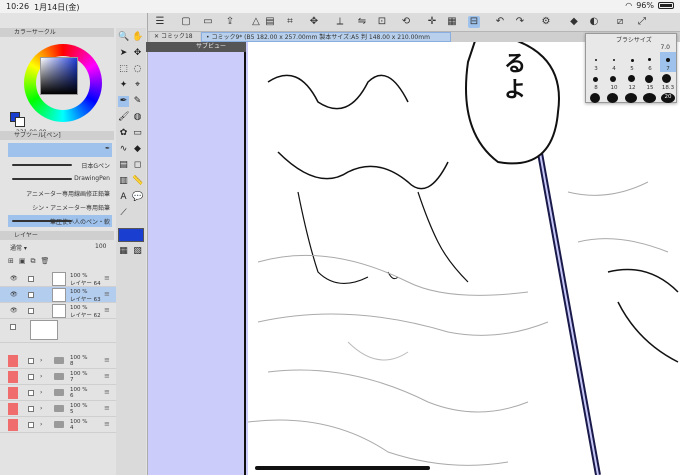 This screenshot has height=475, width=680. What do you see at coordinates (60, 207) in the screenshot?
I see `sub-tool-item: シン・アニメーター専用鉛筆` at bounding box center [60, 207].